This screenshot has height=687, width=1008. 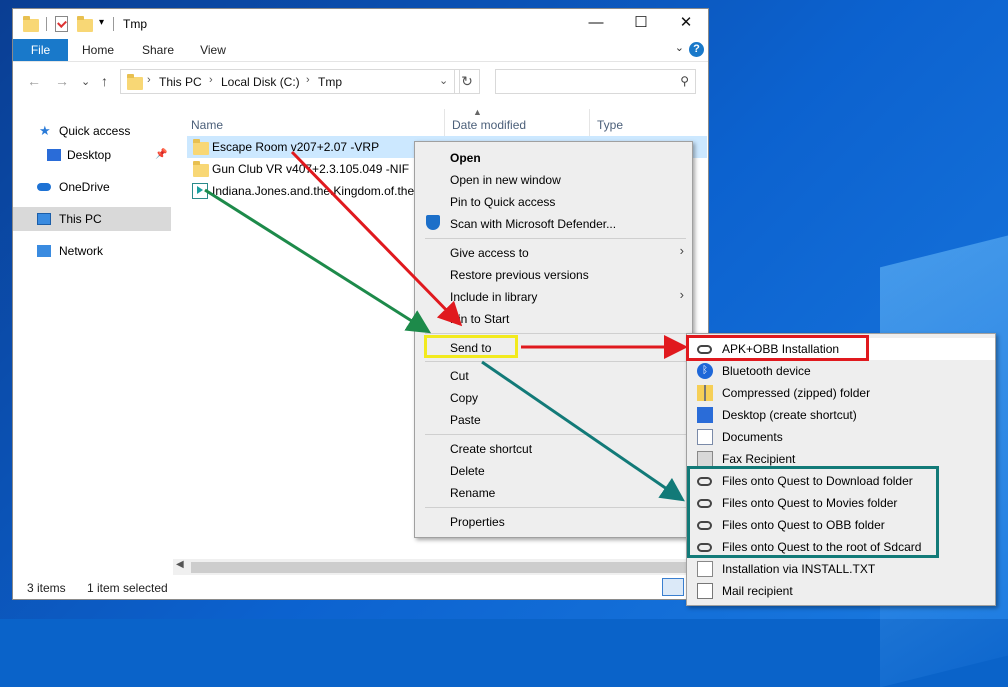 What do you see at coordinates (443, 80) in the screenshot?
I see `address-history-icon: ⌄` at bounding box center [443, 80].